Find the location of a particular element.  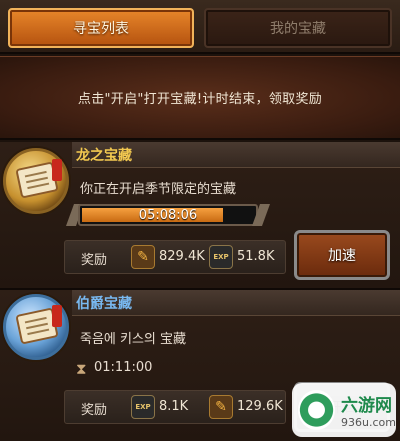

reward-value: 129.6K is located at coordinates (260, 406).